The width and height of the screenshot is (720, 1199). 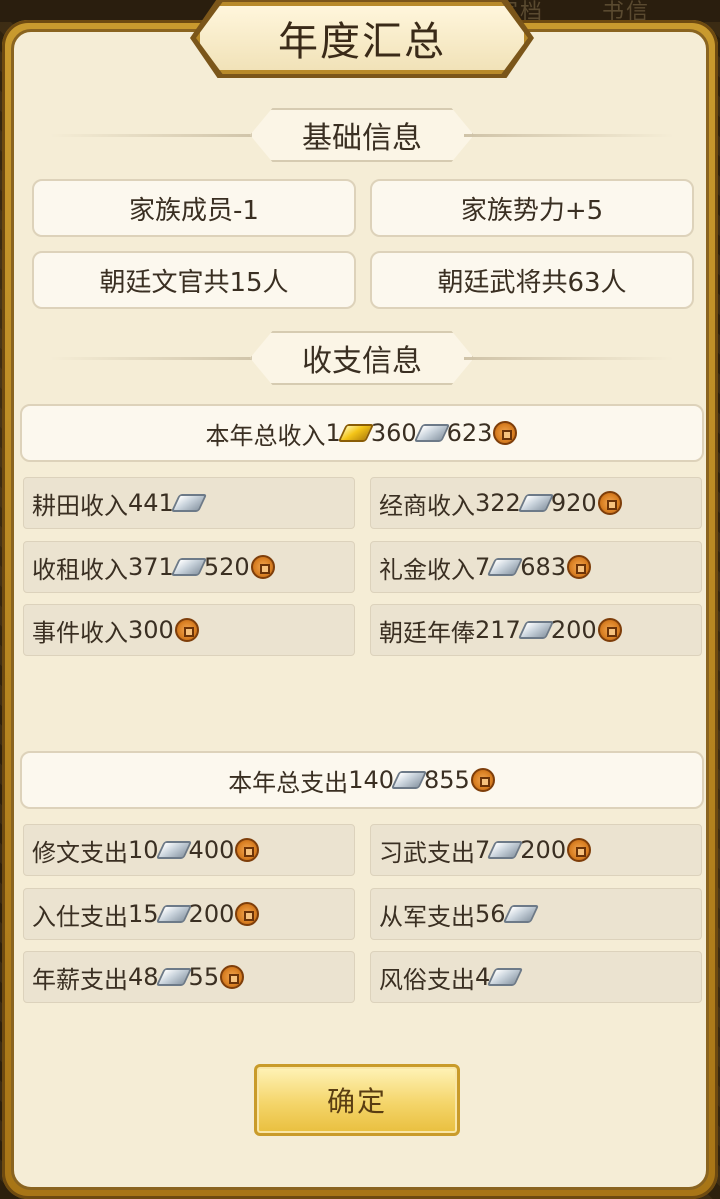 What do you see at coordinates (356, 433) in the screenshot?
I see `gold-ingot-icon` at bounding box center [356, 433].